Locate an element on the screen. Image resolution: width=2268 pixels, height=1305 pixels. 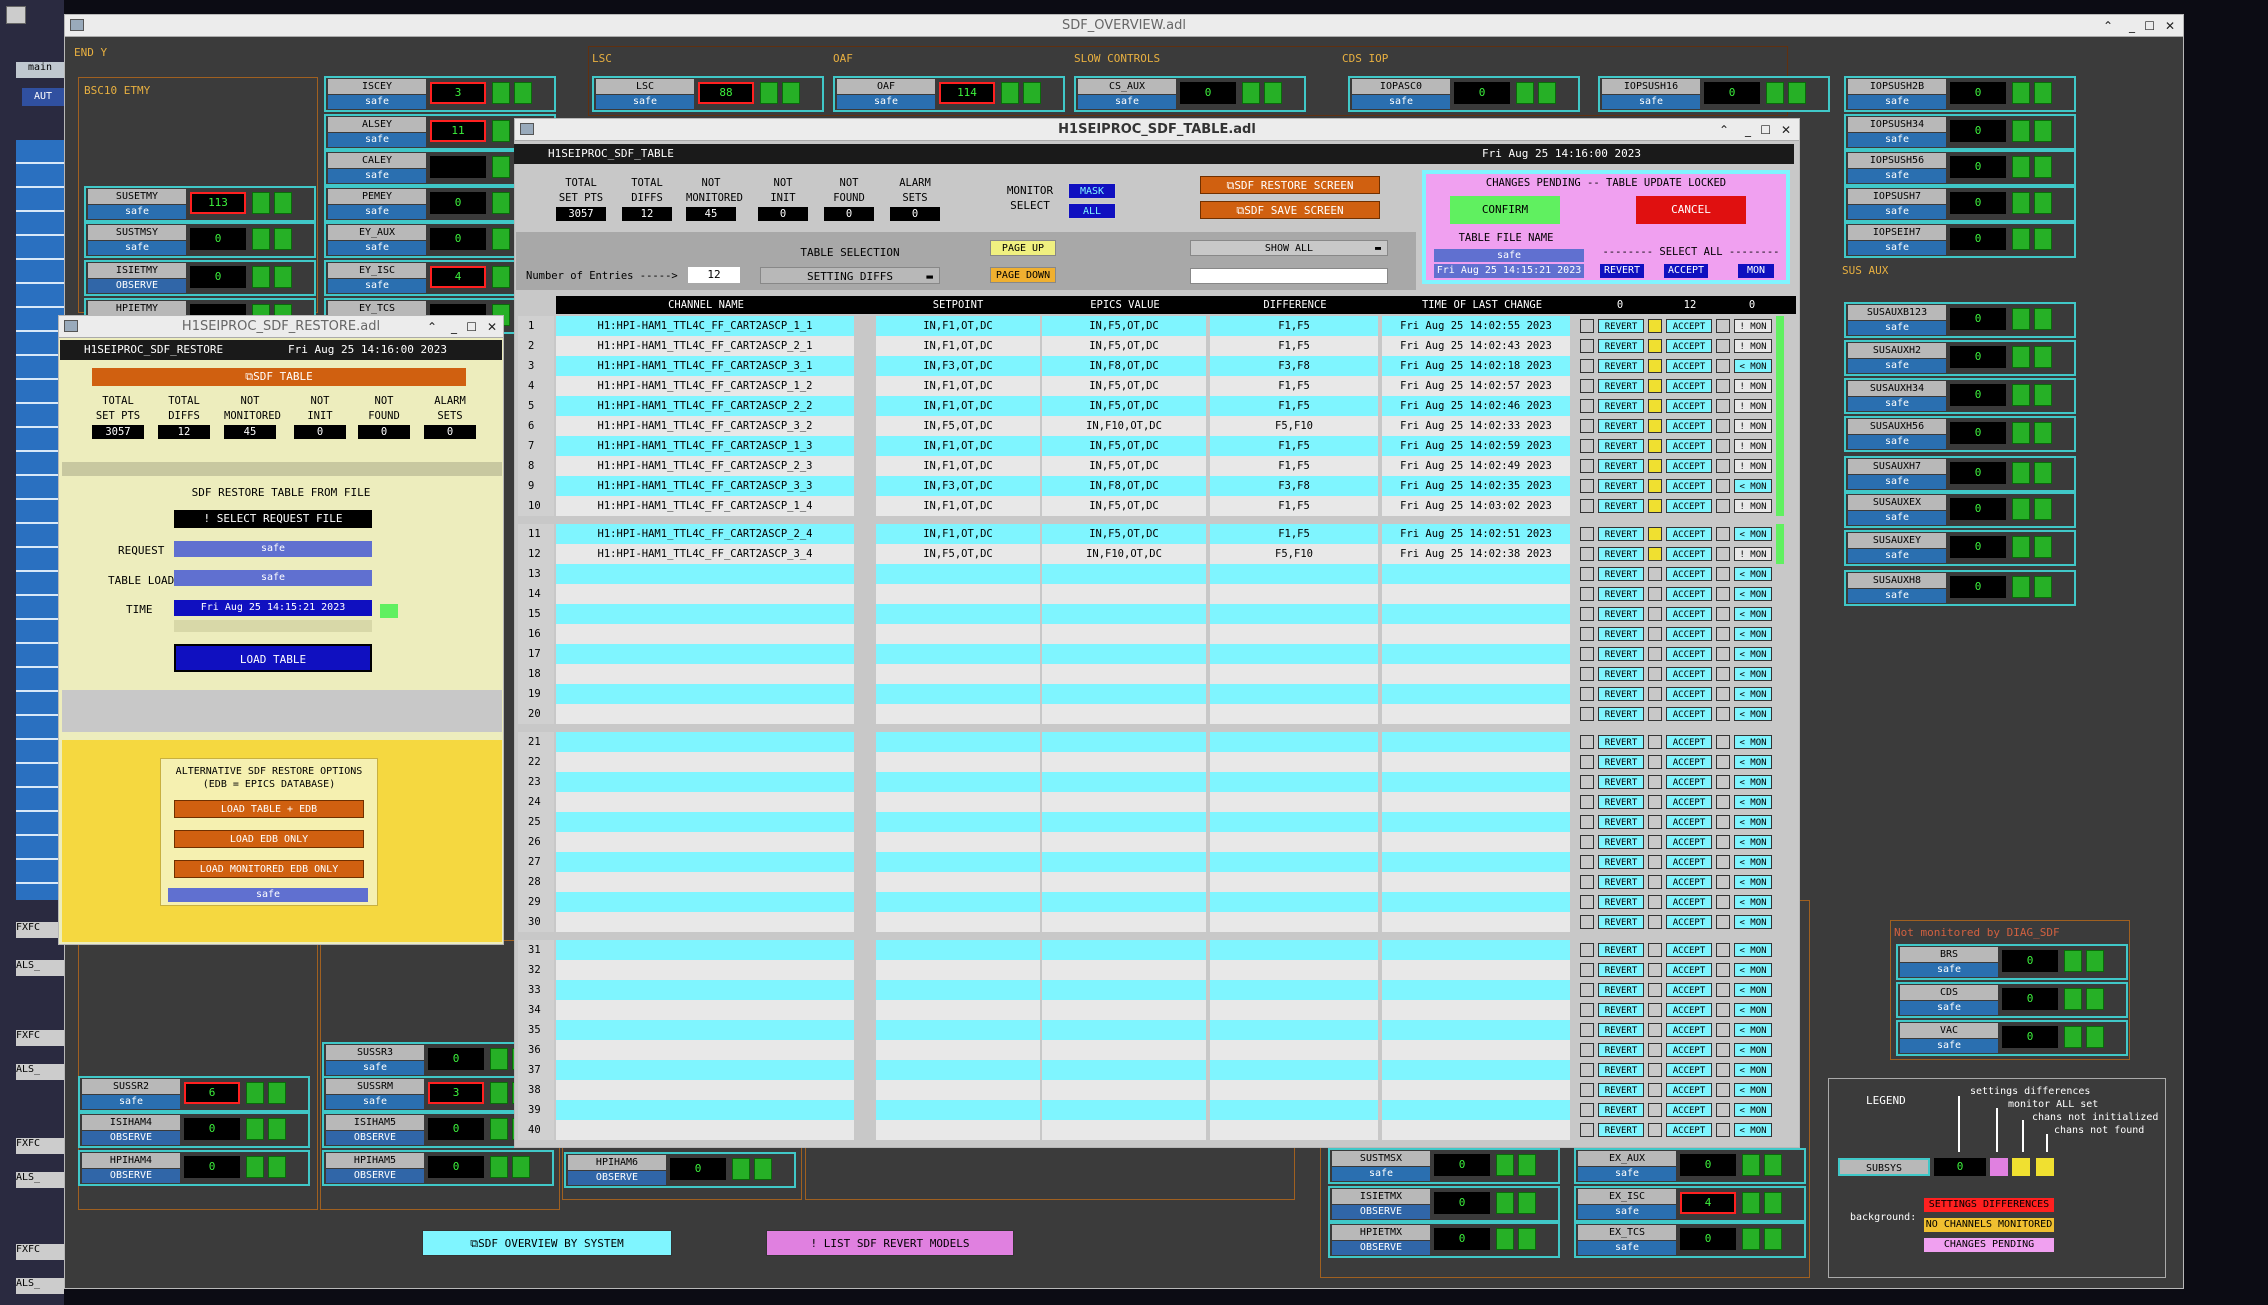
load-table-edb-button: LOAD TABLE + EDB is located at coordinates (269, 809).